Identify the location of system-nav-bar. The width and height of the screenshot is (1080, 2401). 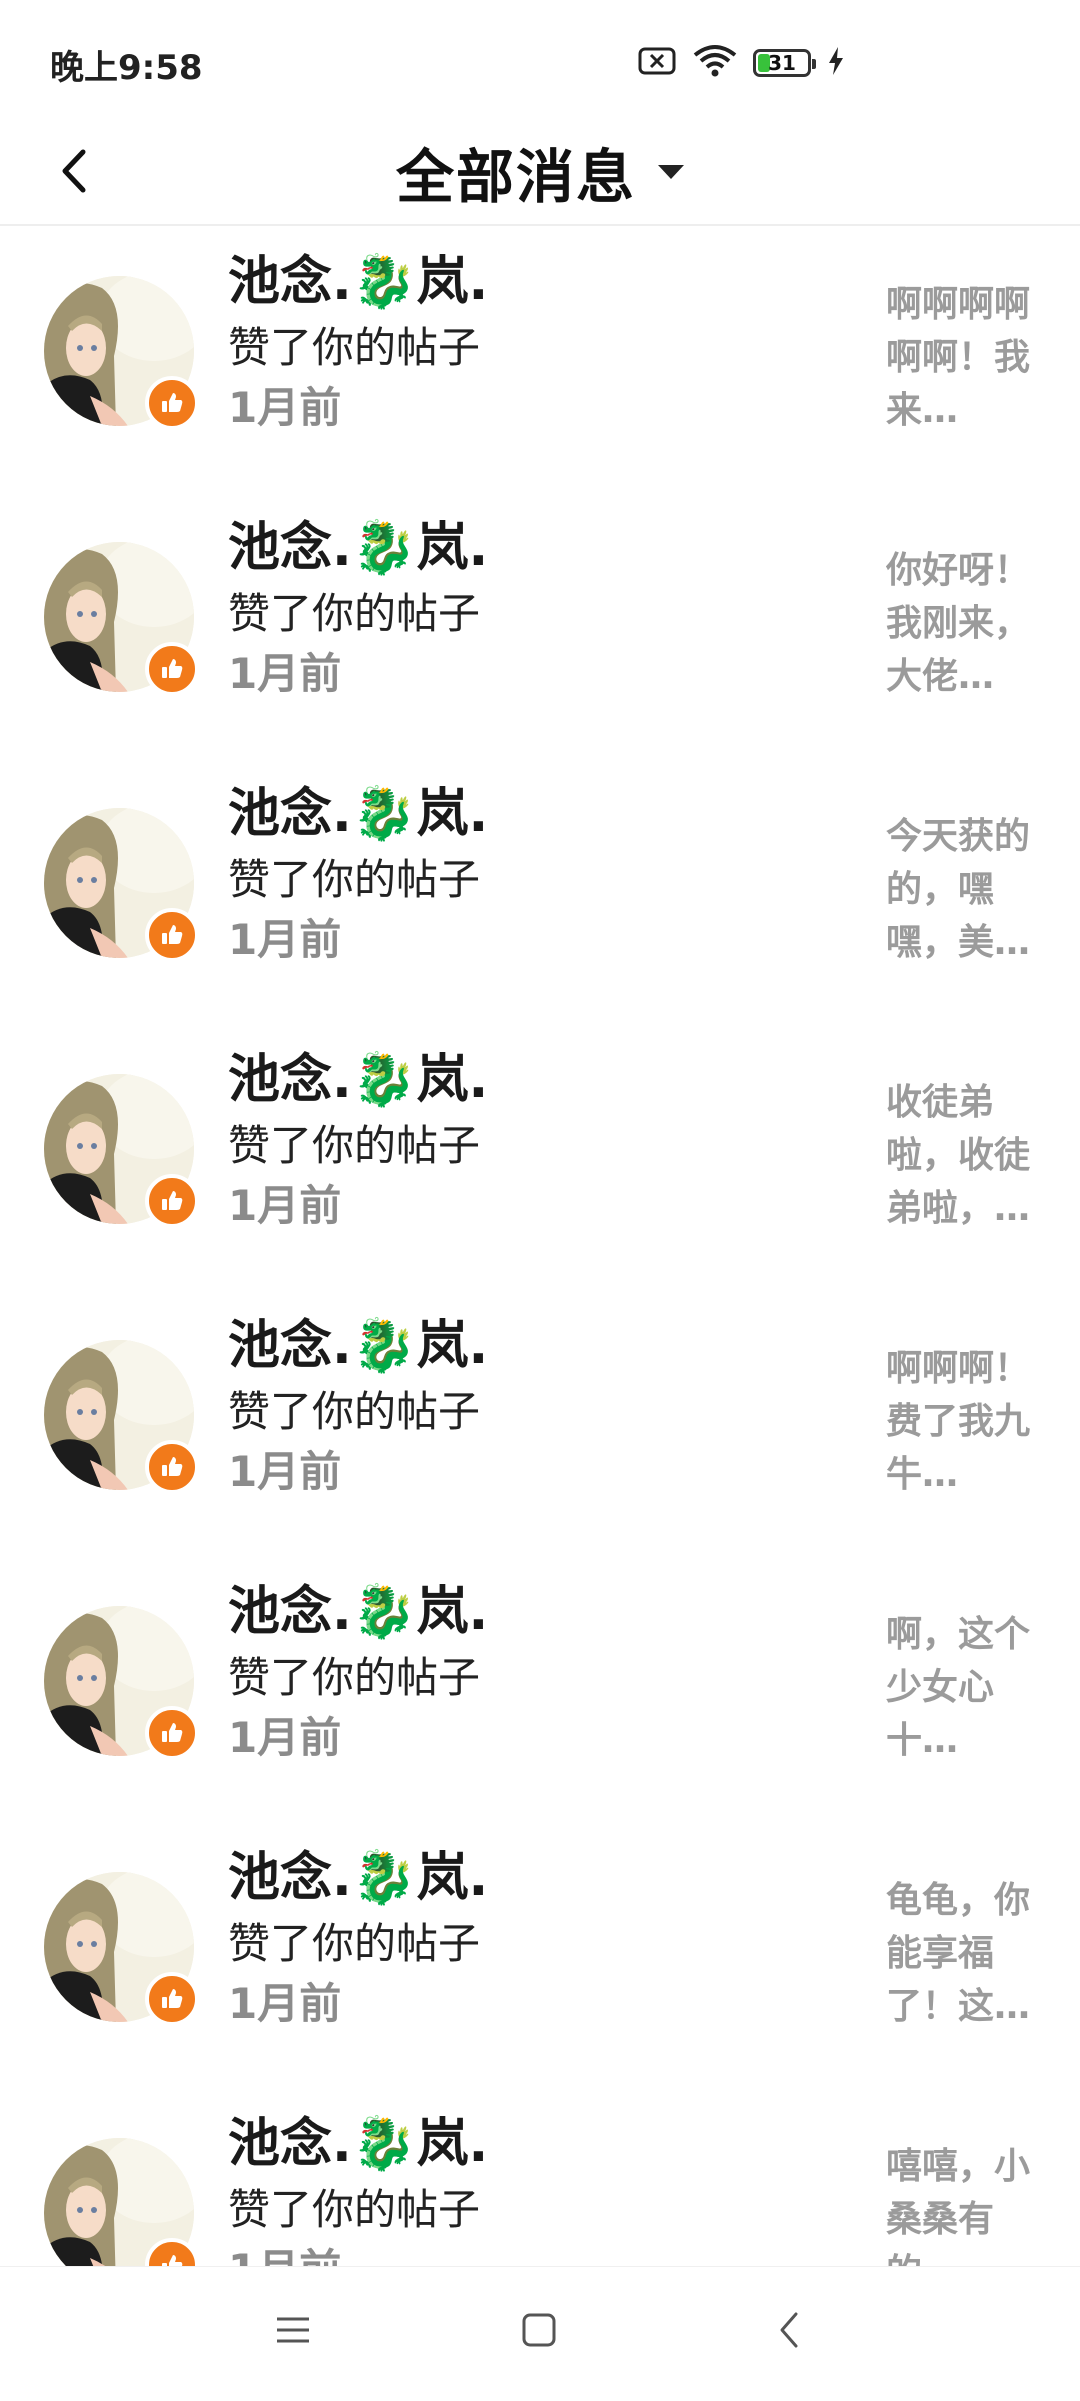
(540, 2333).